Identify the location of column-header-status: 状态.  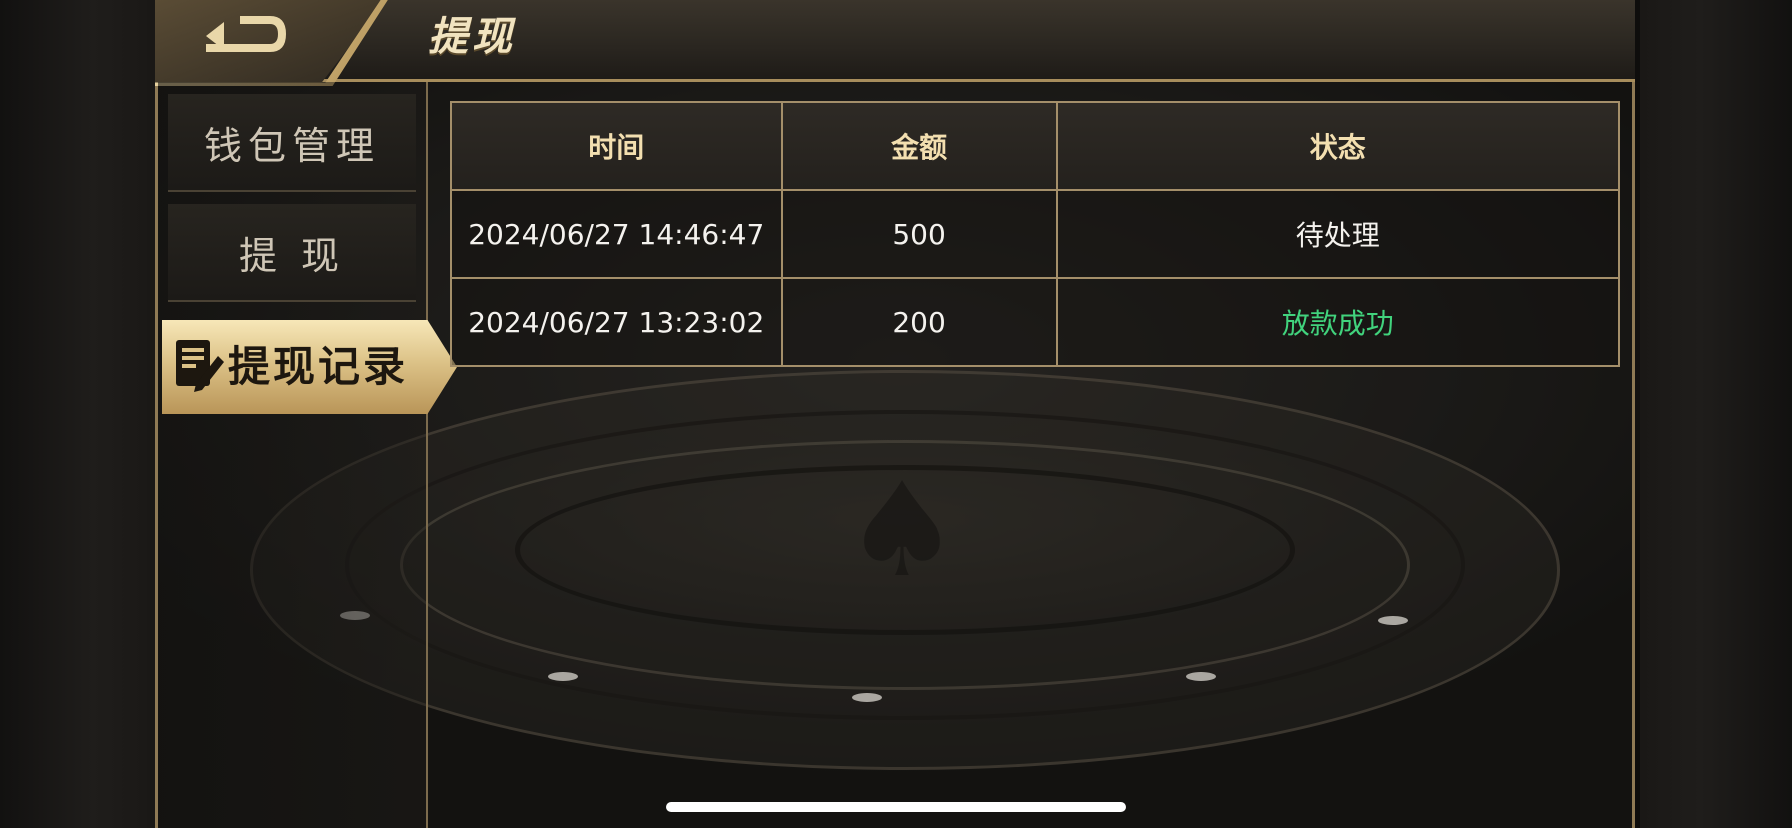
(1338, 146).